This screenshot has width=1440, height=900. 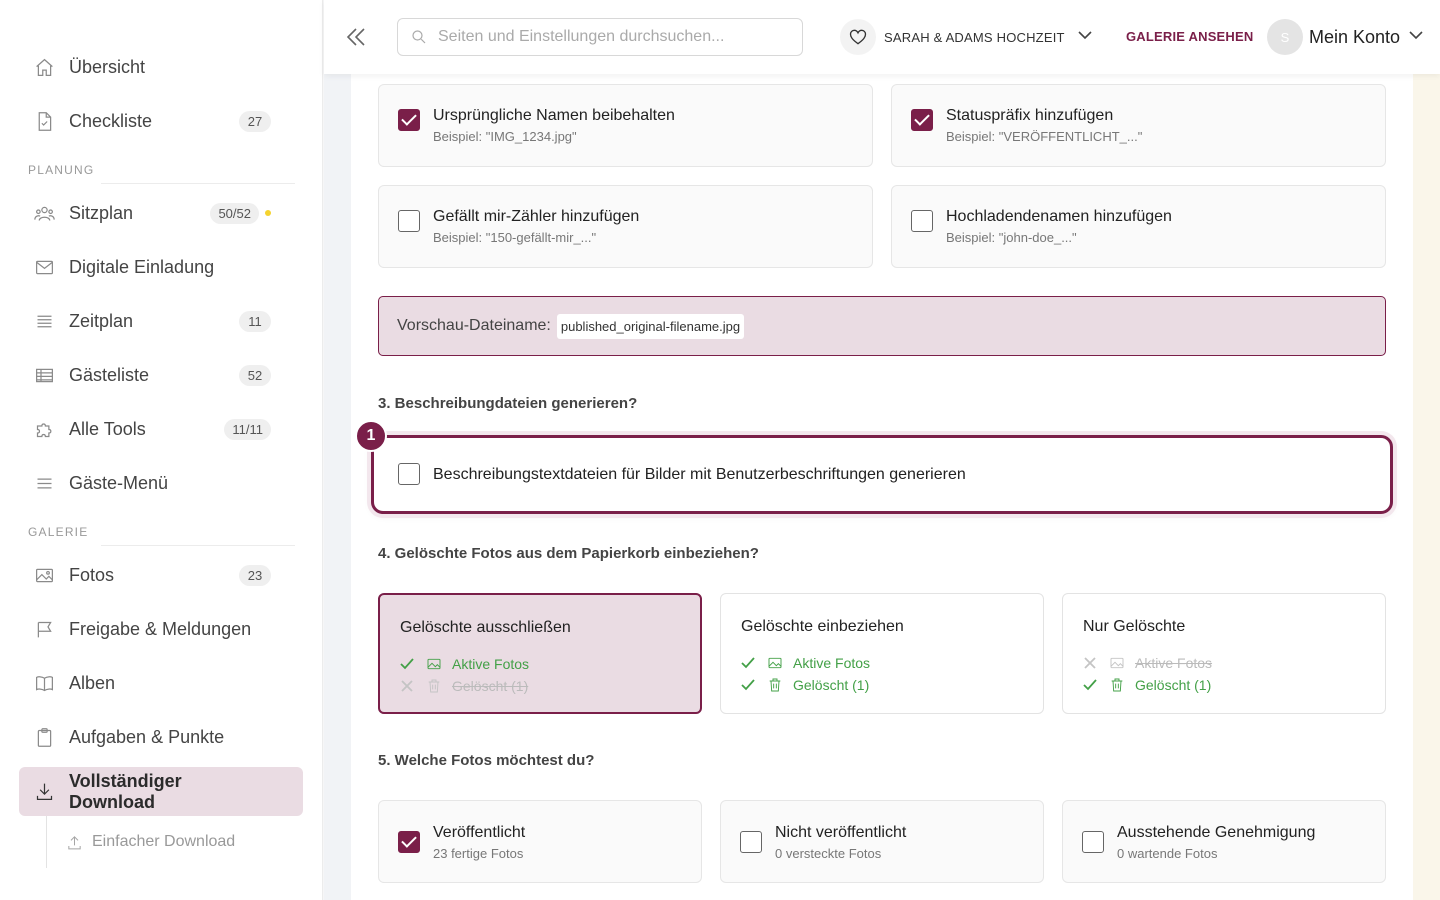 I want to click on option-title: Gelöschte einbeziehen, so click(x=822, y=626).